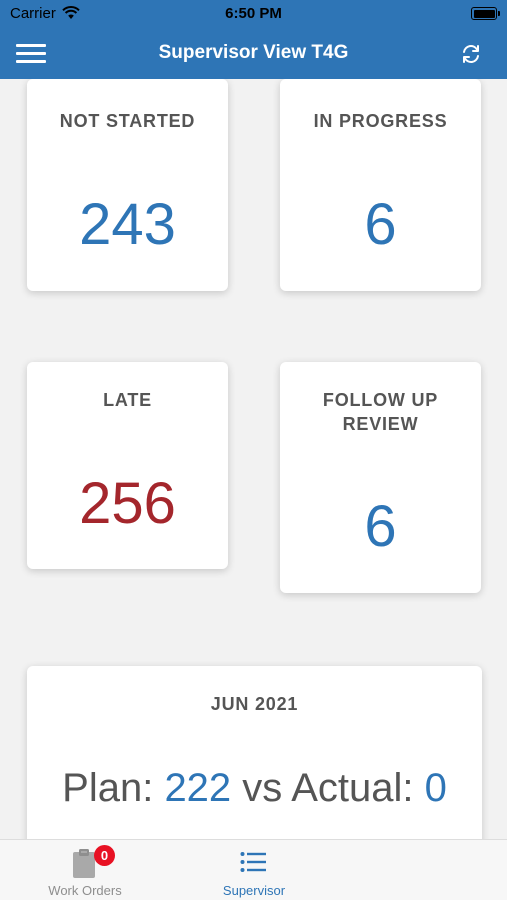 The image size is (507, 900). I want to click on not-started-card: NOT STARTED 243, so click(127, 185).